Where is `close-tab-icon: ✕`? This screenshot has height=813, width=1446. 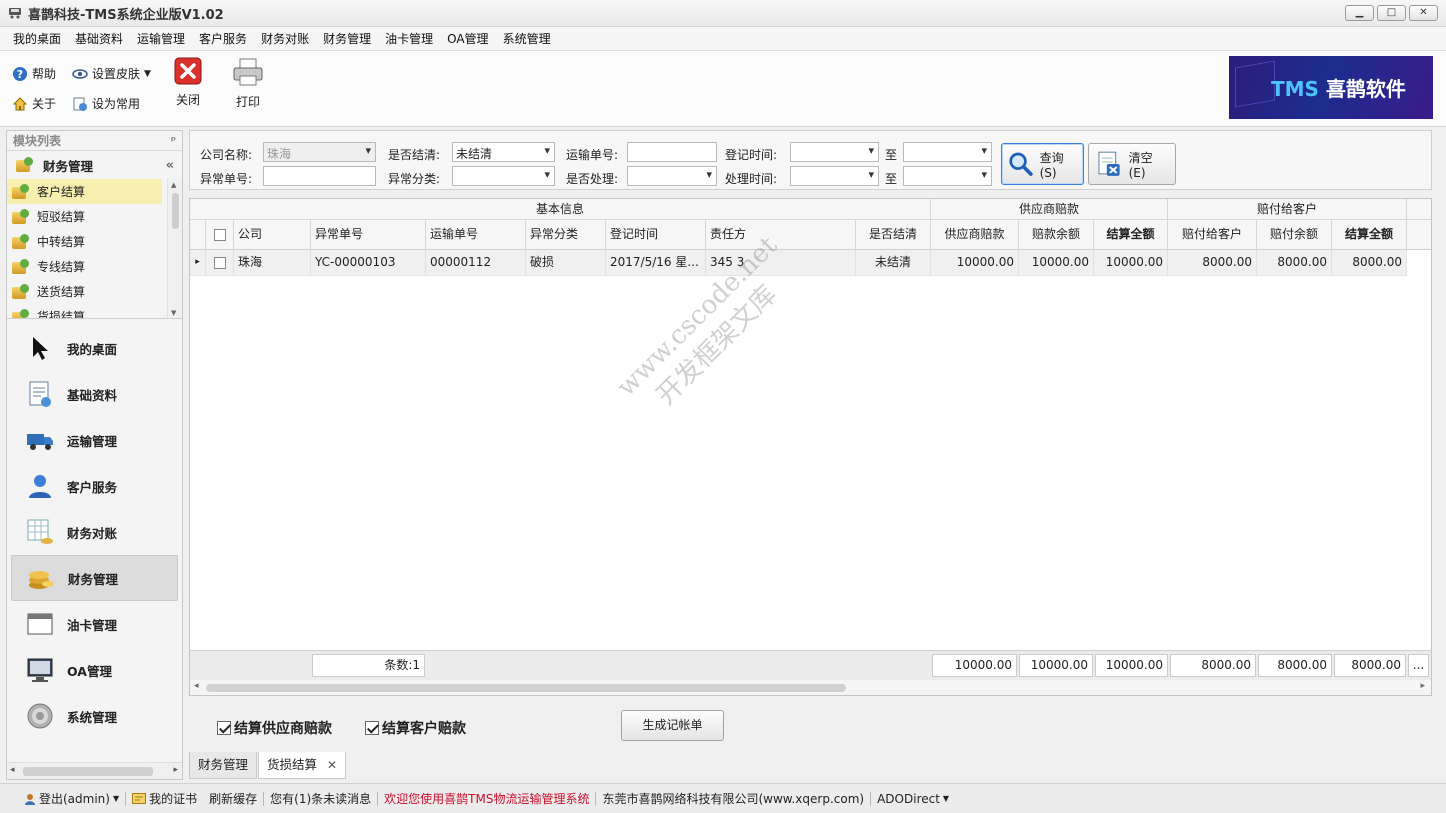 close-tab-icon: ✕ is located at coordinates (332, 765).